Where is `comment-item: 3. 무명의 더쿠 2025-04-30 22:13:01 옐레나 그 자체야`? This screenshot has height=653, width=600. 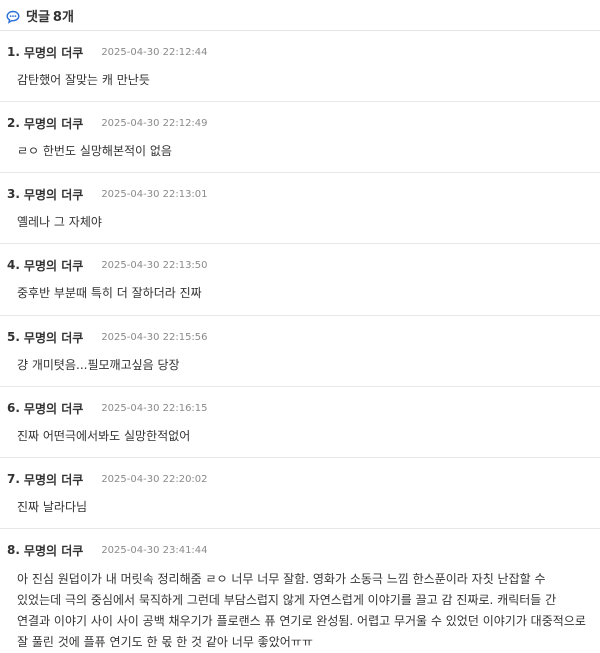
comment-item: 3. 무명의 더쿠 2025-04-30 22:13:01 옐레나 그 자체야 is located at coordinates (300, 208).